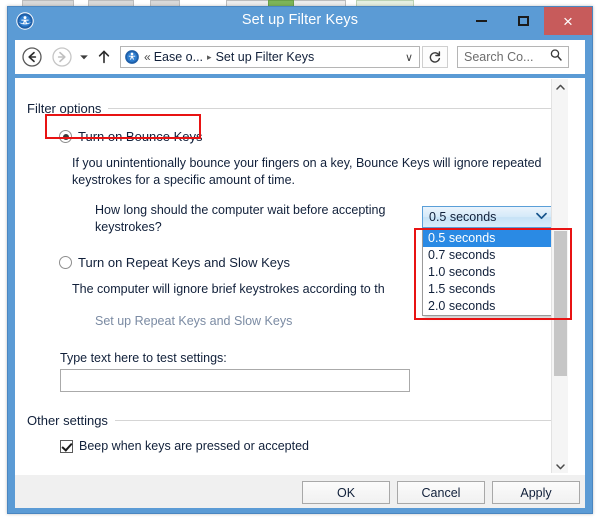  Describe the element at coordinates (65, 136) in the screenshot. I see `radio-indicator-bounce-keys` at that location.